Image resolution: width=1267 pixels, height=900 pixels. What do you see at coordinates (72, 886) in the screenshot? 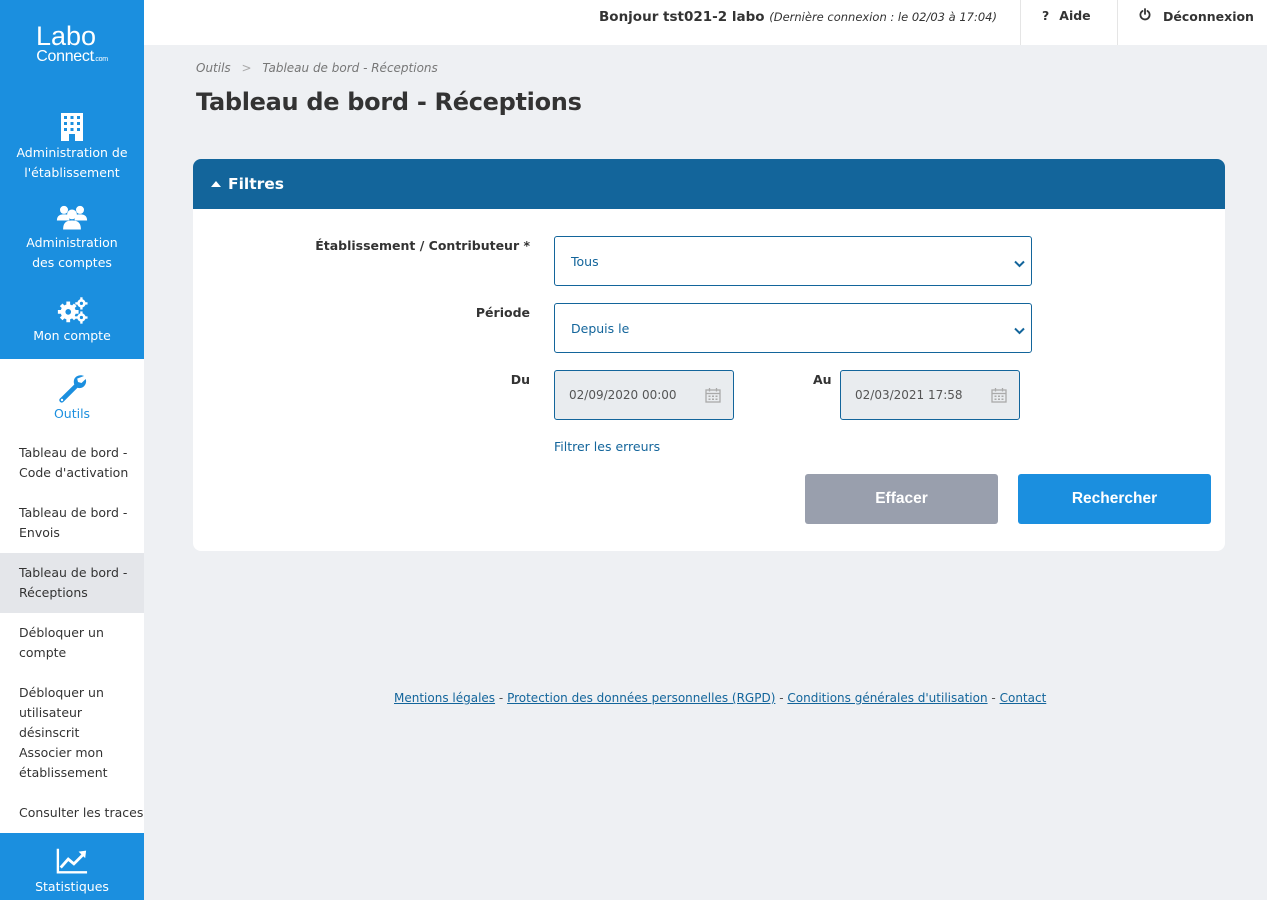
I see `nav-statistiques-label: Statistiques` at bounding box center [72, 886].